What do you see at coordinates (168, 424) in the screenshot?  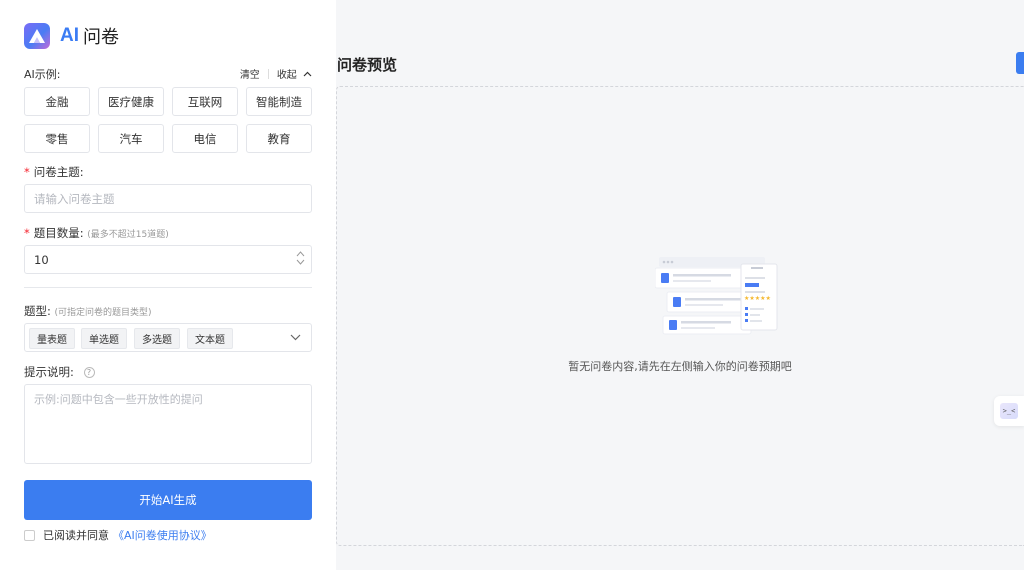 I see `prompt-textarea: 示例:问题中包含一些开放性的提问` at bounding box center [168, 424].